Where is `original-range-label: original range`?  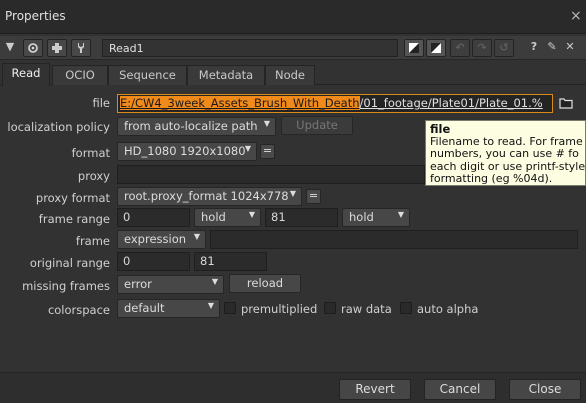 original-range-label: original range is located at coordinates (69, 263).